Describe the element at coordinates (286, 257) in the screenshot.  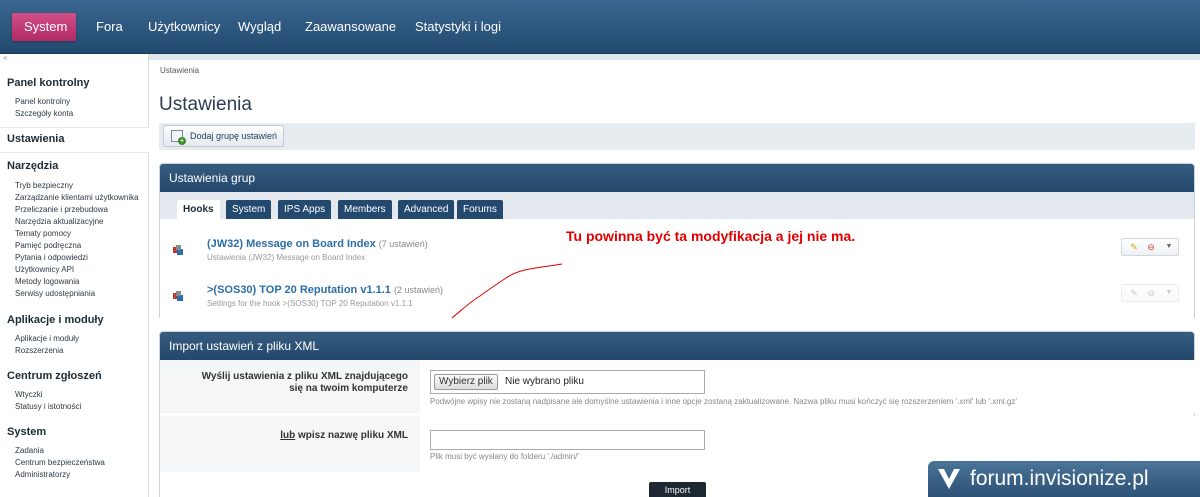
I see `setting-group-description: Ustawienia (JW32) Message on Board Index` at that location.